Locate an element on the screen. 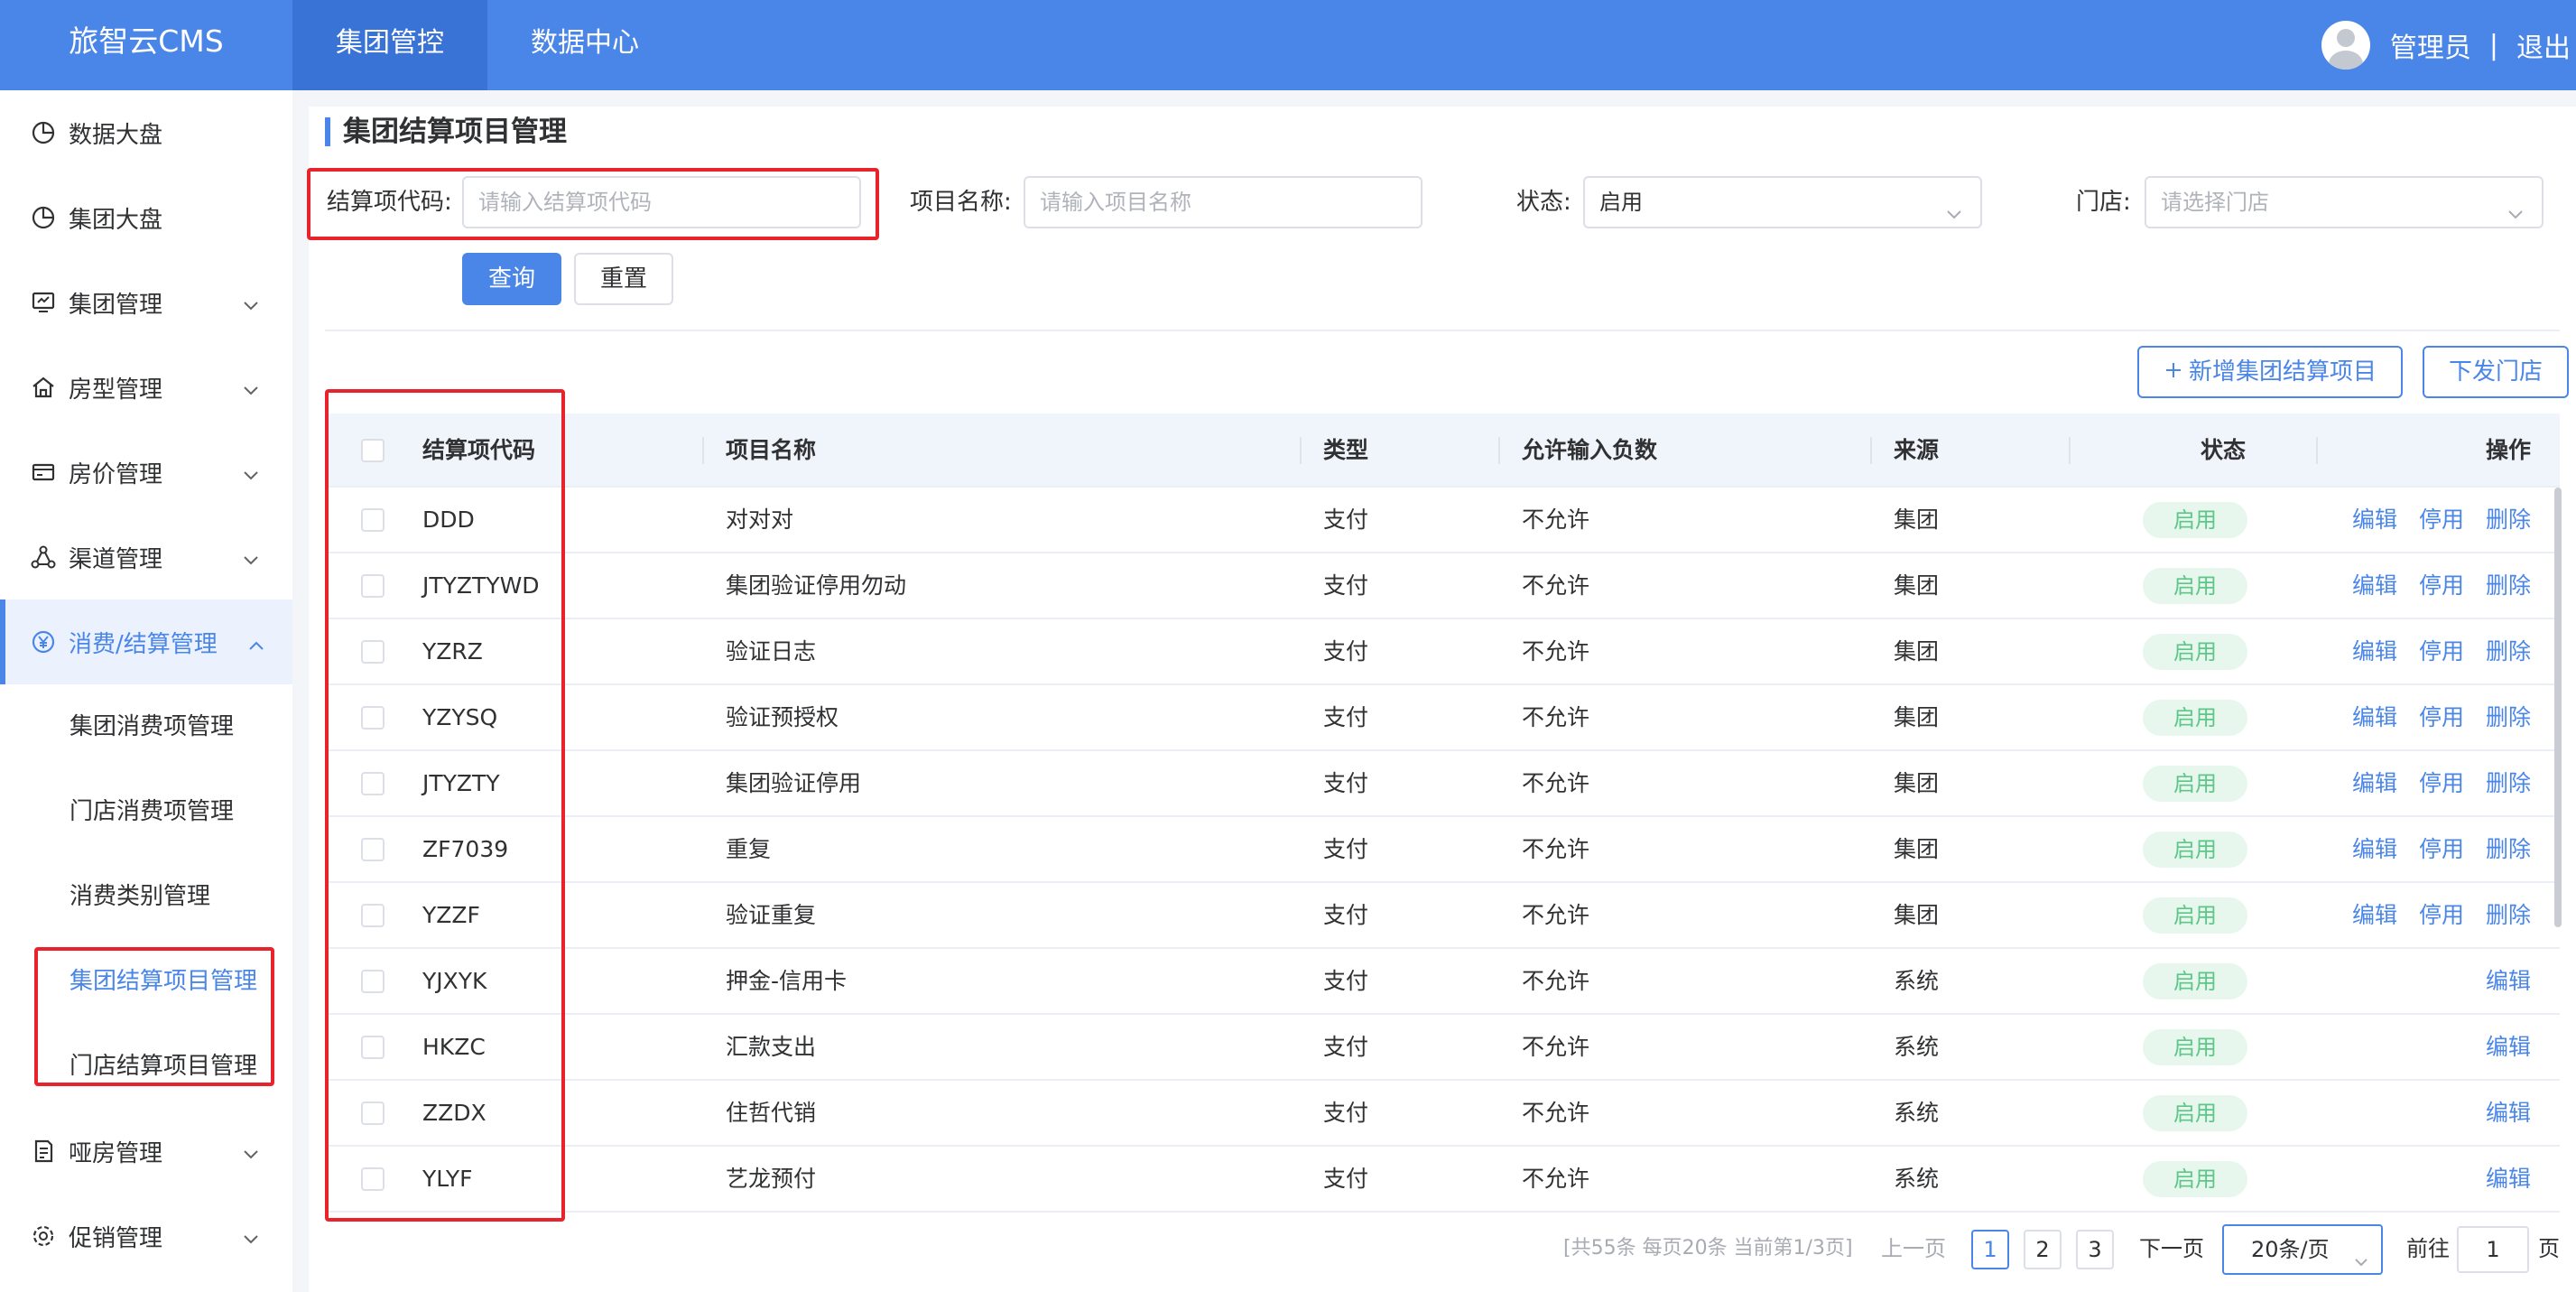 The height and width of the screenshot is (1292, 2576). status-label: 状态: is located at coordinates (1543, 202).